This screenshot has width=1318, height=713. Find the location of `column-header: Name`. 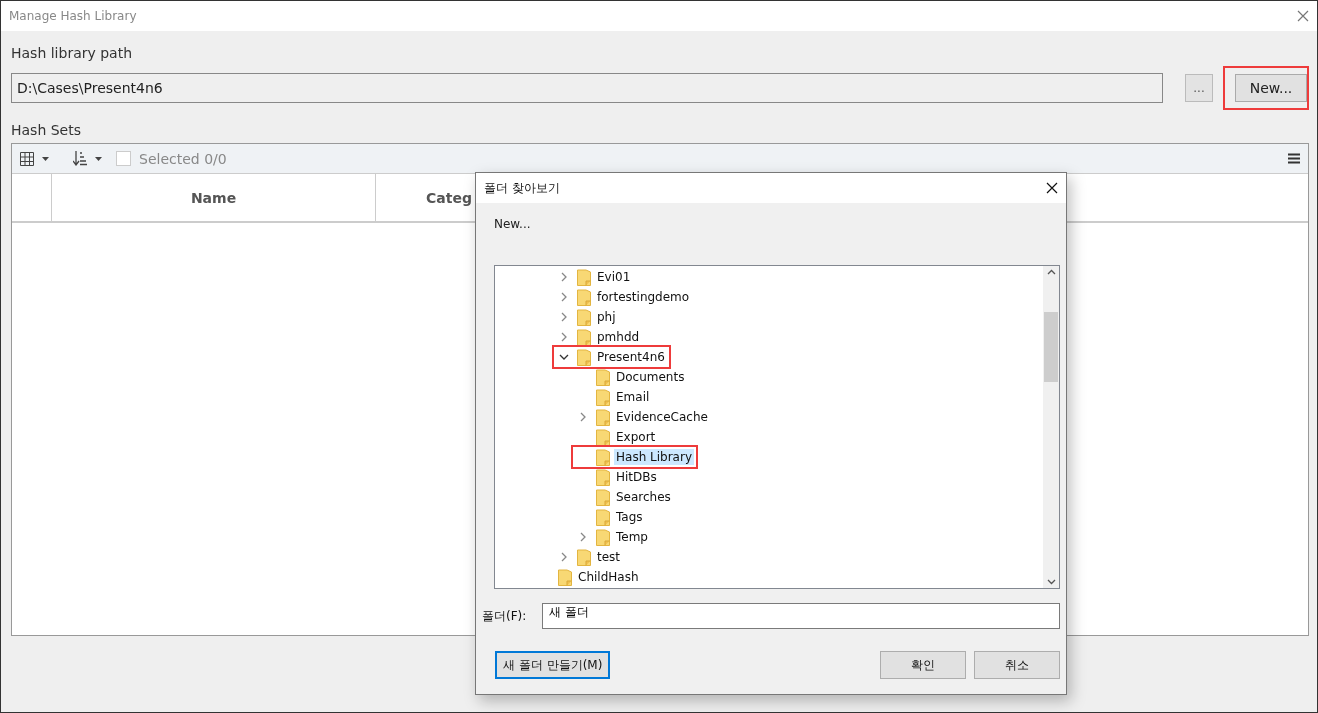

column-header: Name is located at coordinates (214, 197).